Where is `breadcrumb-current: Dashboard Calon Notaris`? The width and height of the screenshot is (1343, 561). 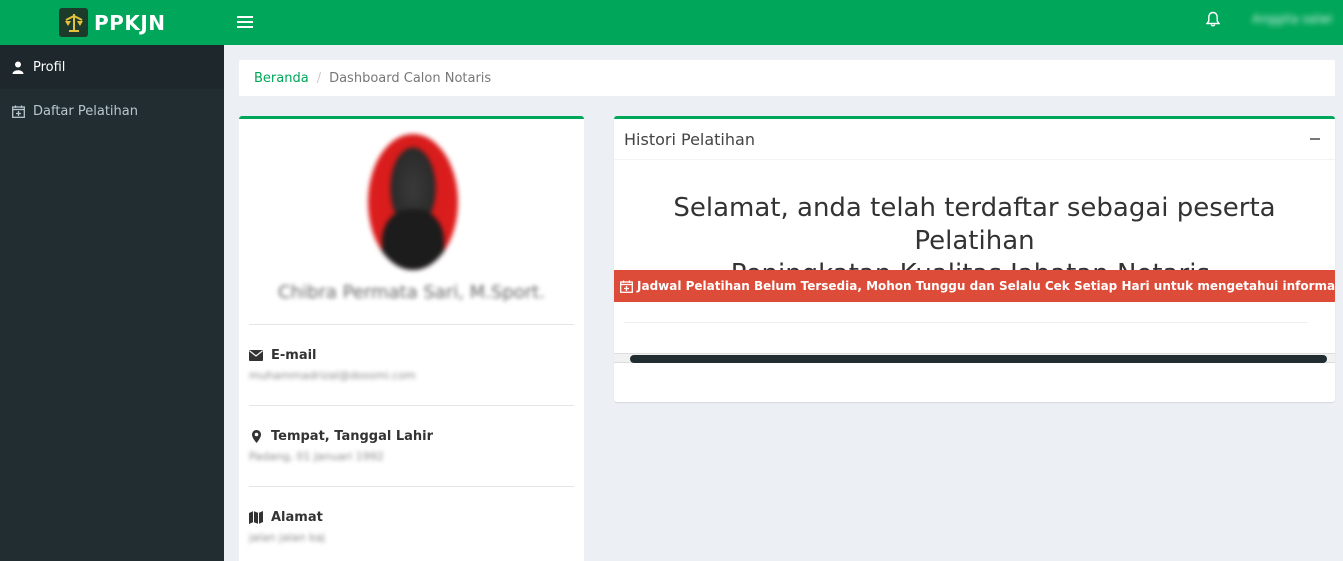
breadcrumb-current: Dashboard Calon Notaris is located at coordinates (410, 78).